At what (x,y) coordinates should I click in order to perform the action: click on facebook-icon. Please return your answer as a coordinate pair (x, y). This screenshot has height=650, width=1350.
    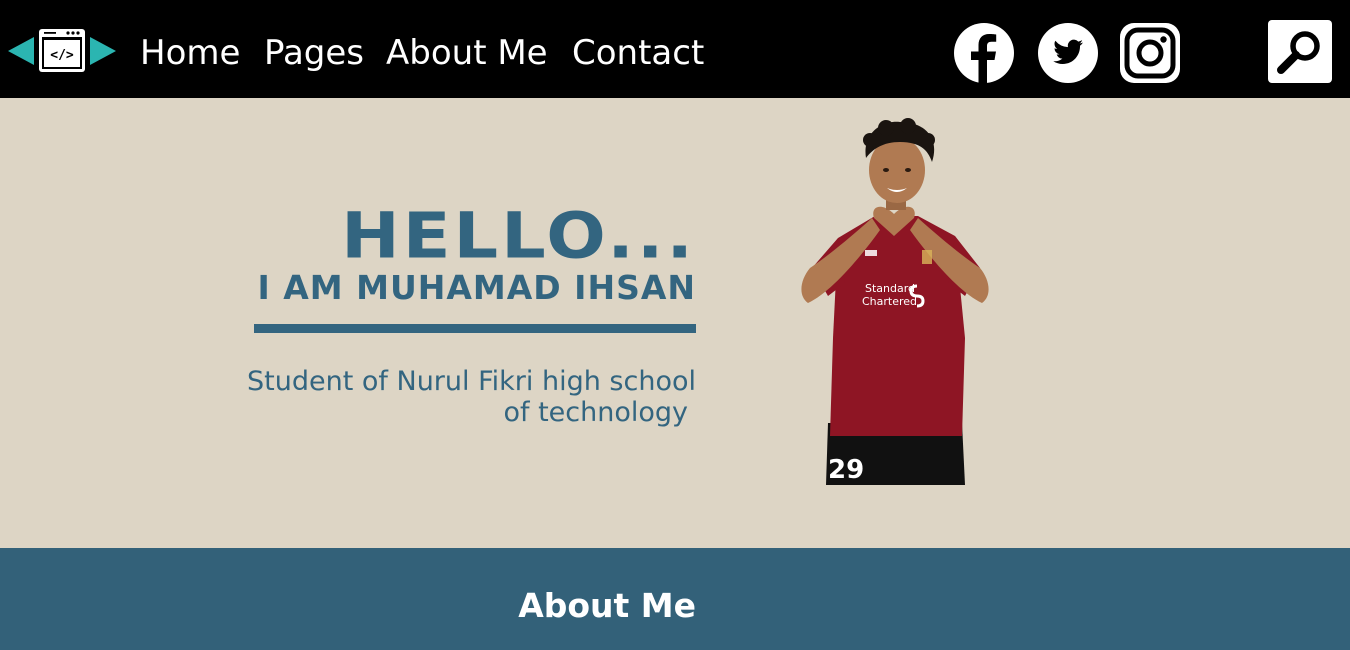
    Looking at the image, I should click on (984, 53).